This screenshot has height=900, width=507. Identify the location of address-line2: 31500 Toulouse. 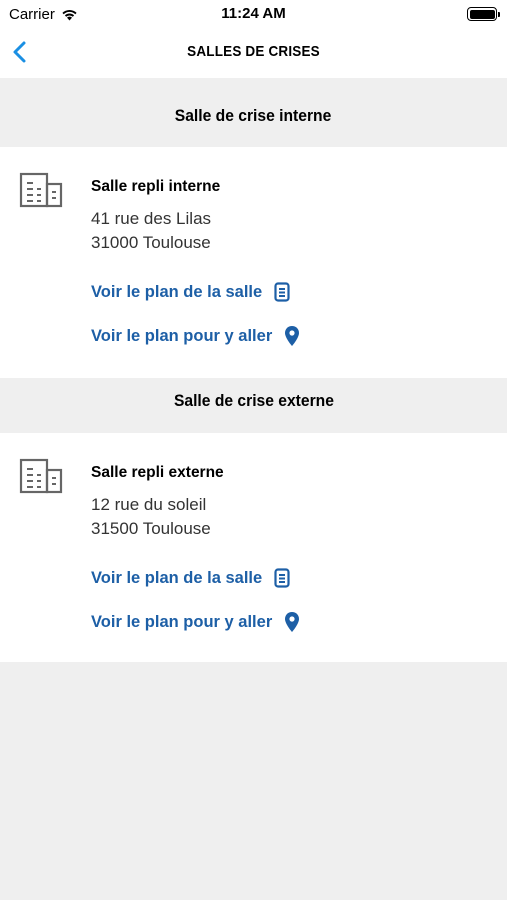
(151, 528).